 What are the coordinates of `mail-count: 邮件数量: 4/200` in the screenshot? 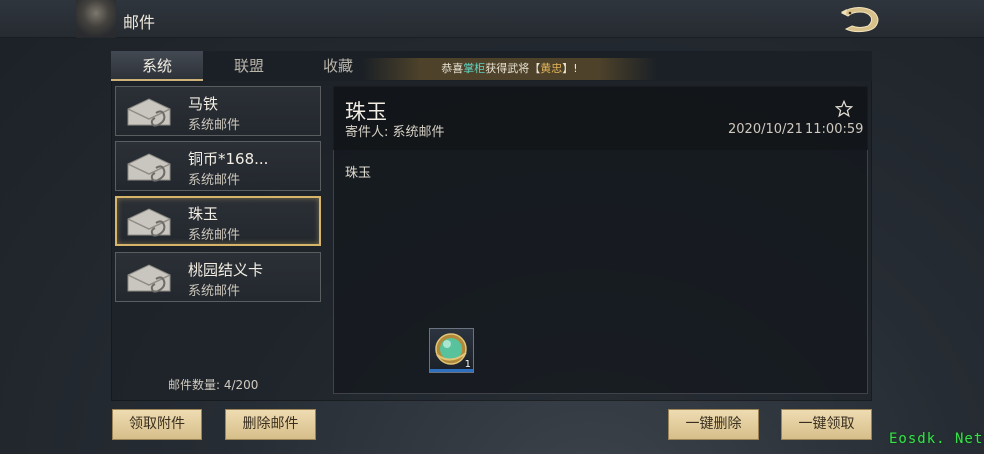 It's located at (213, 385).